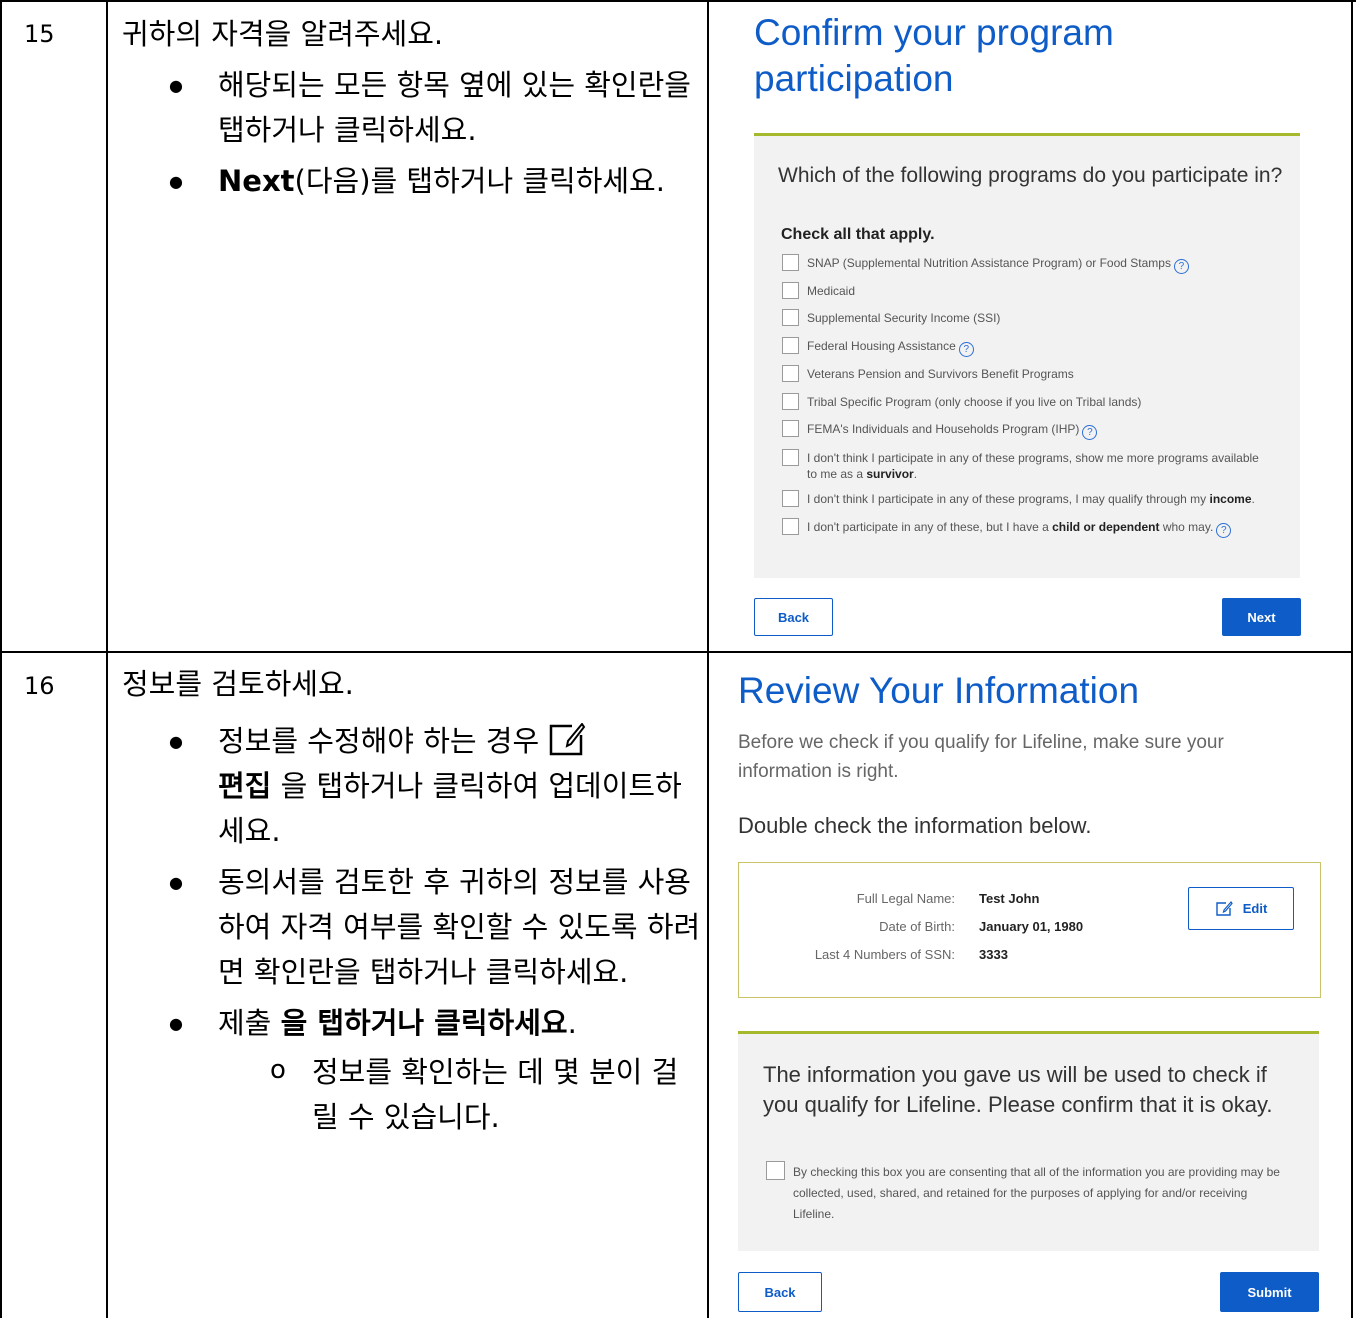  Describe the element at coordinates (1031, 926) in the screenshot. I see `field-value: January 01, 1980` at that location.